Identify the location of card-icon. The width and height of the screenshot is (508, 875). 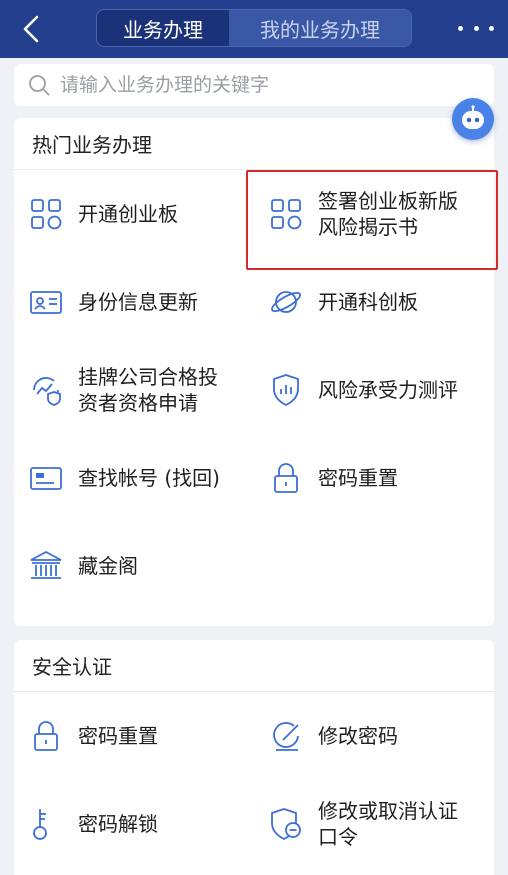
(46, 478).